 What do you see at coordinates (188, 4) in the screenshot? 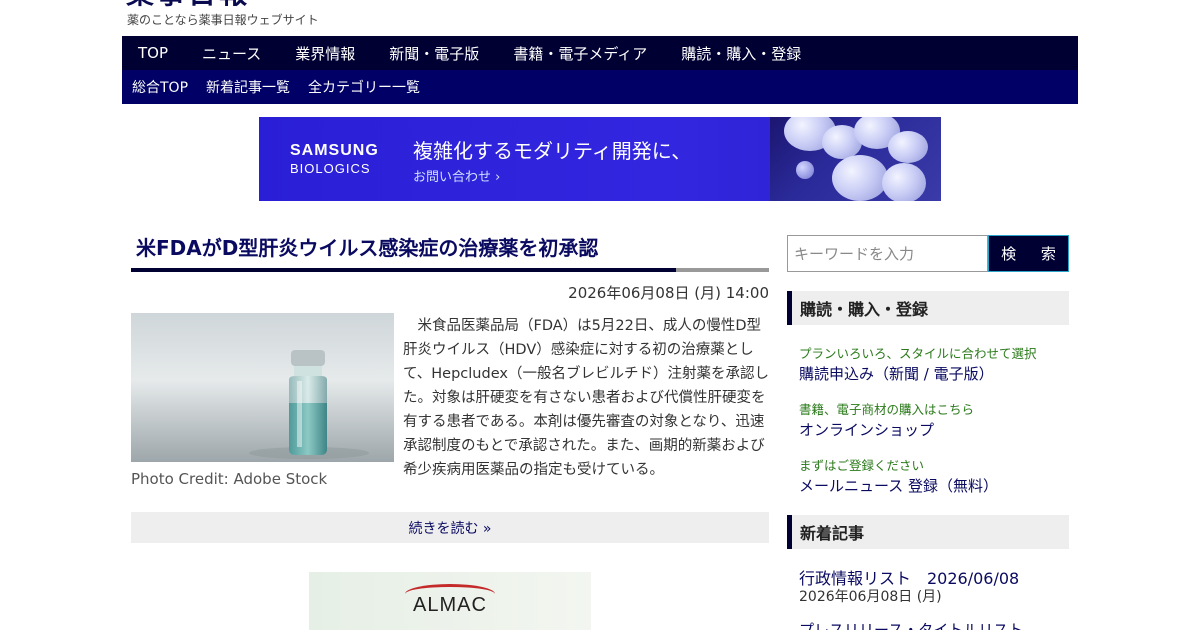
I see `site-logo-text: 薬事日報` at bounding box center [188, 4].